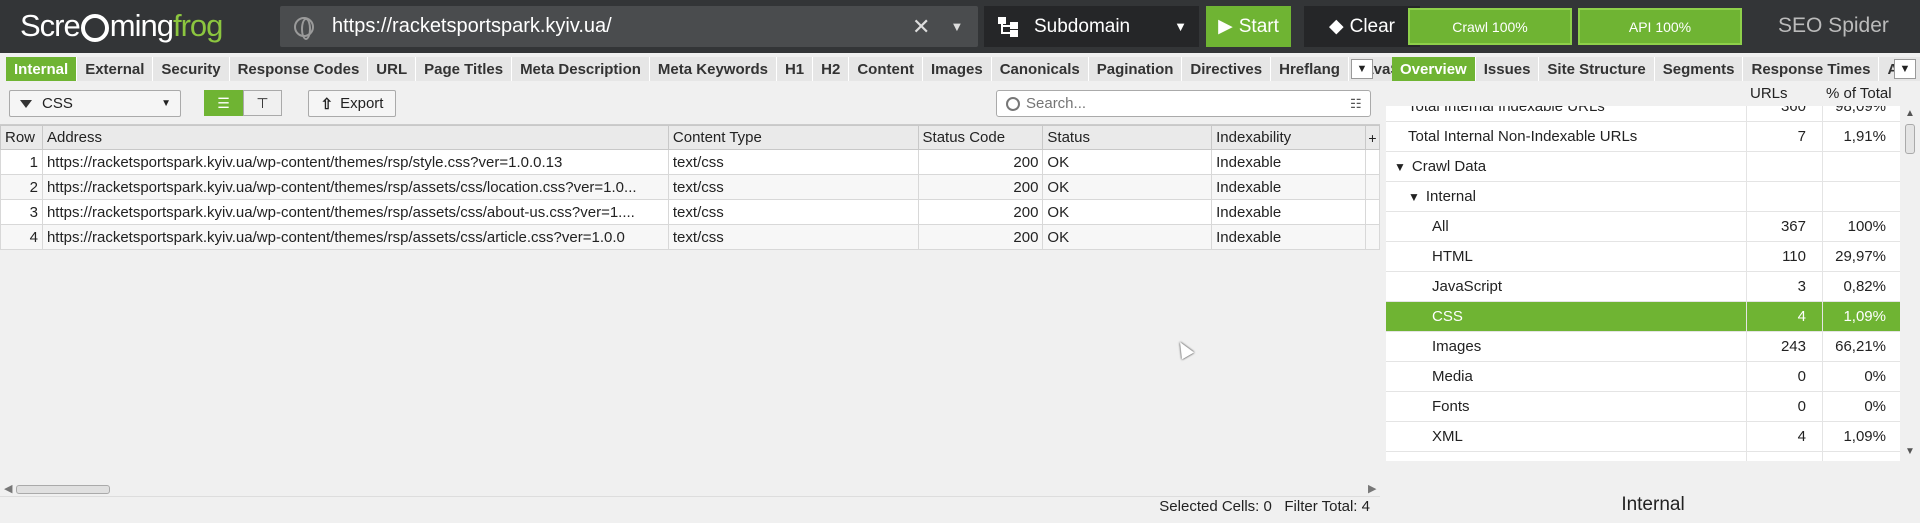 Image resolution: width=1920 pixels, height=523 pixels. I want to click on overview-row-label: PDF, so click(1447, 459).